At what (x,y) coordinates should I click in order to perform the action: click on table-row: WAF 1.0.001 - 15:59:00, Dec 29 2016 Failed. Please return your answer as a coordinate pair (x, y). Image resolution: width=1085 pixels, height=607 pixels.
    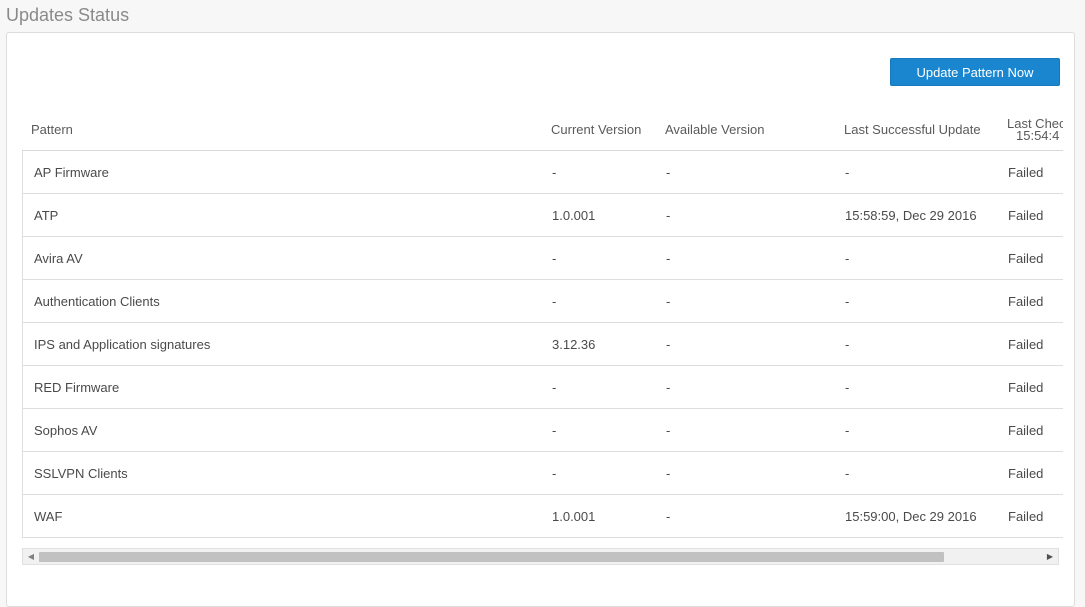
    Looking at the image, I should click on (542, 516).